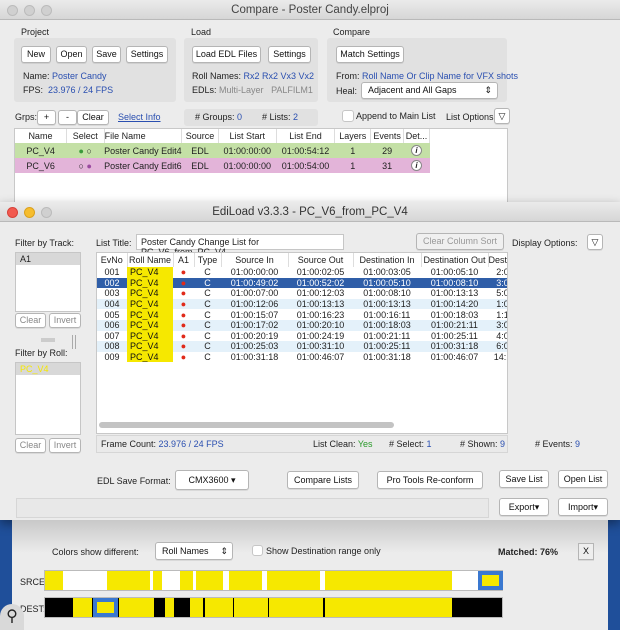 The image size is (620, 630). I want to click on destination-timeline, so click(273, 607).